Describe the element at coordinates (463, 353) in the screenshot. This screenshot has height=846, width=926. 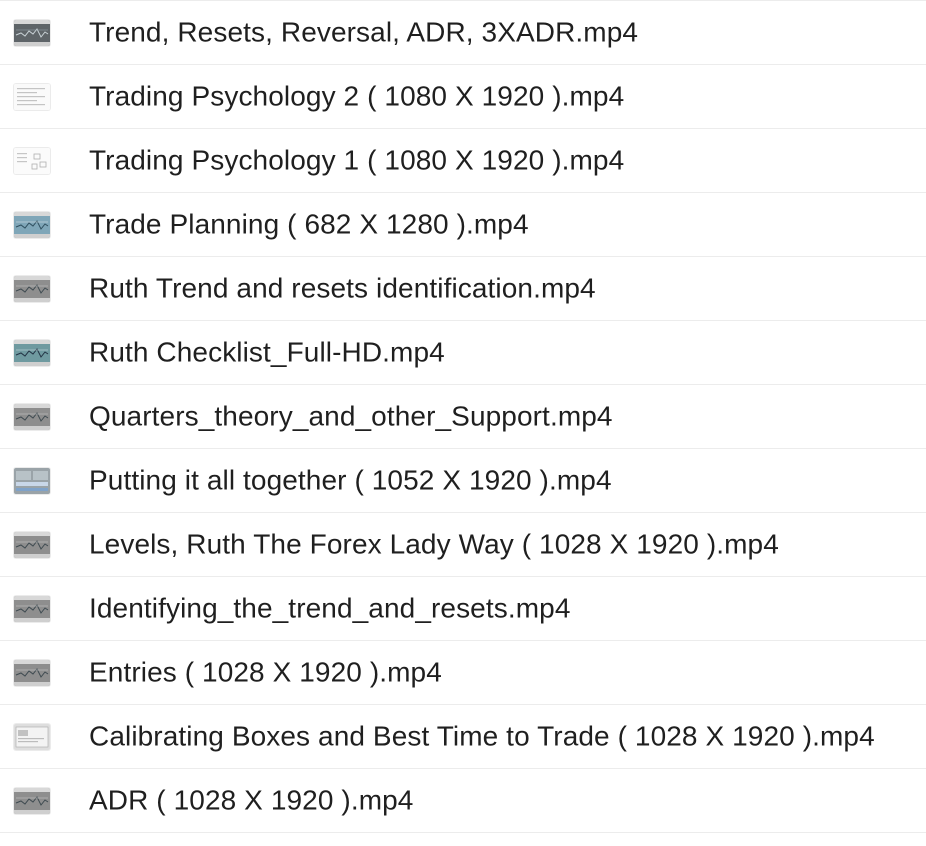
I see `file-row: Ruth Checklist_Full-HD.mp4` at that location.